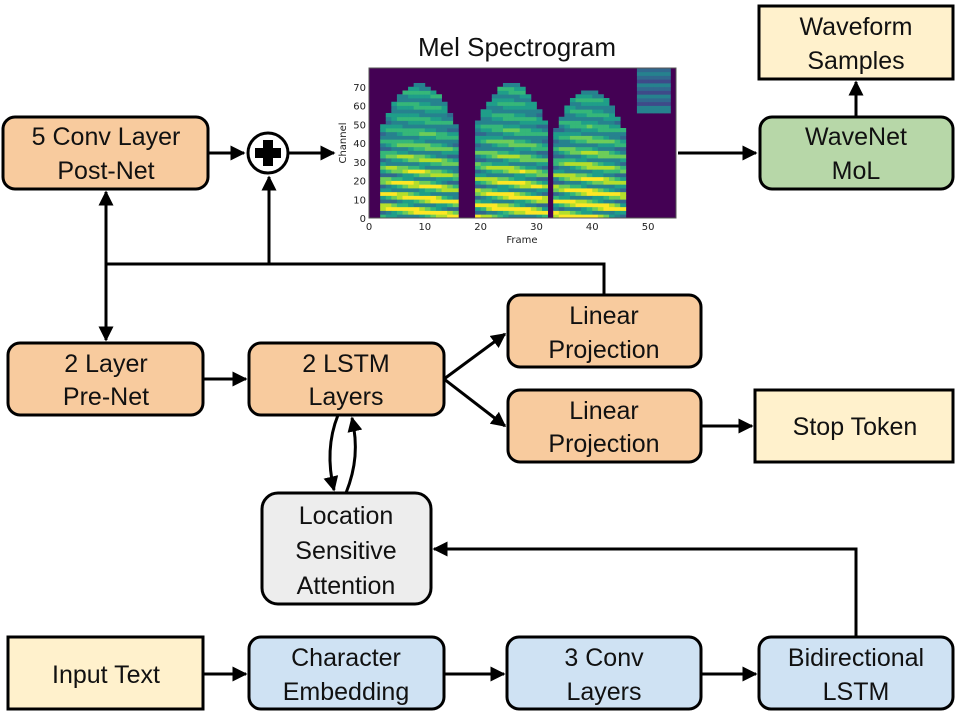  What do you see at coordinates (517, 47) in the screenshot?
I see `spectrogram-title: Mel Spectrogram` at bounding box center [517, 47].